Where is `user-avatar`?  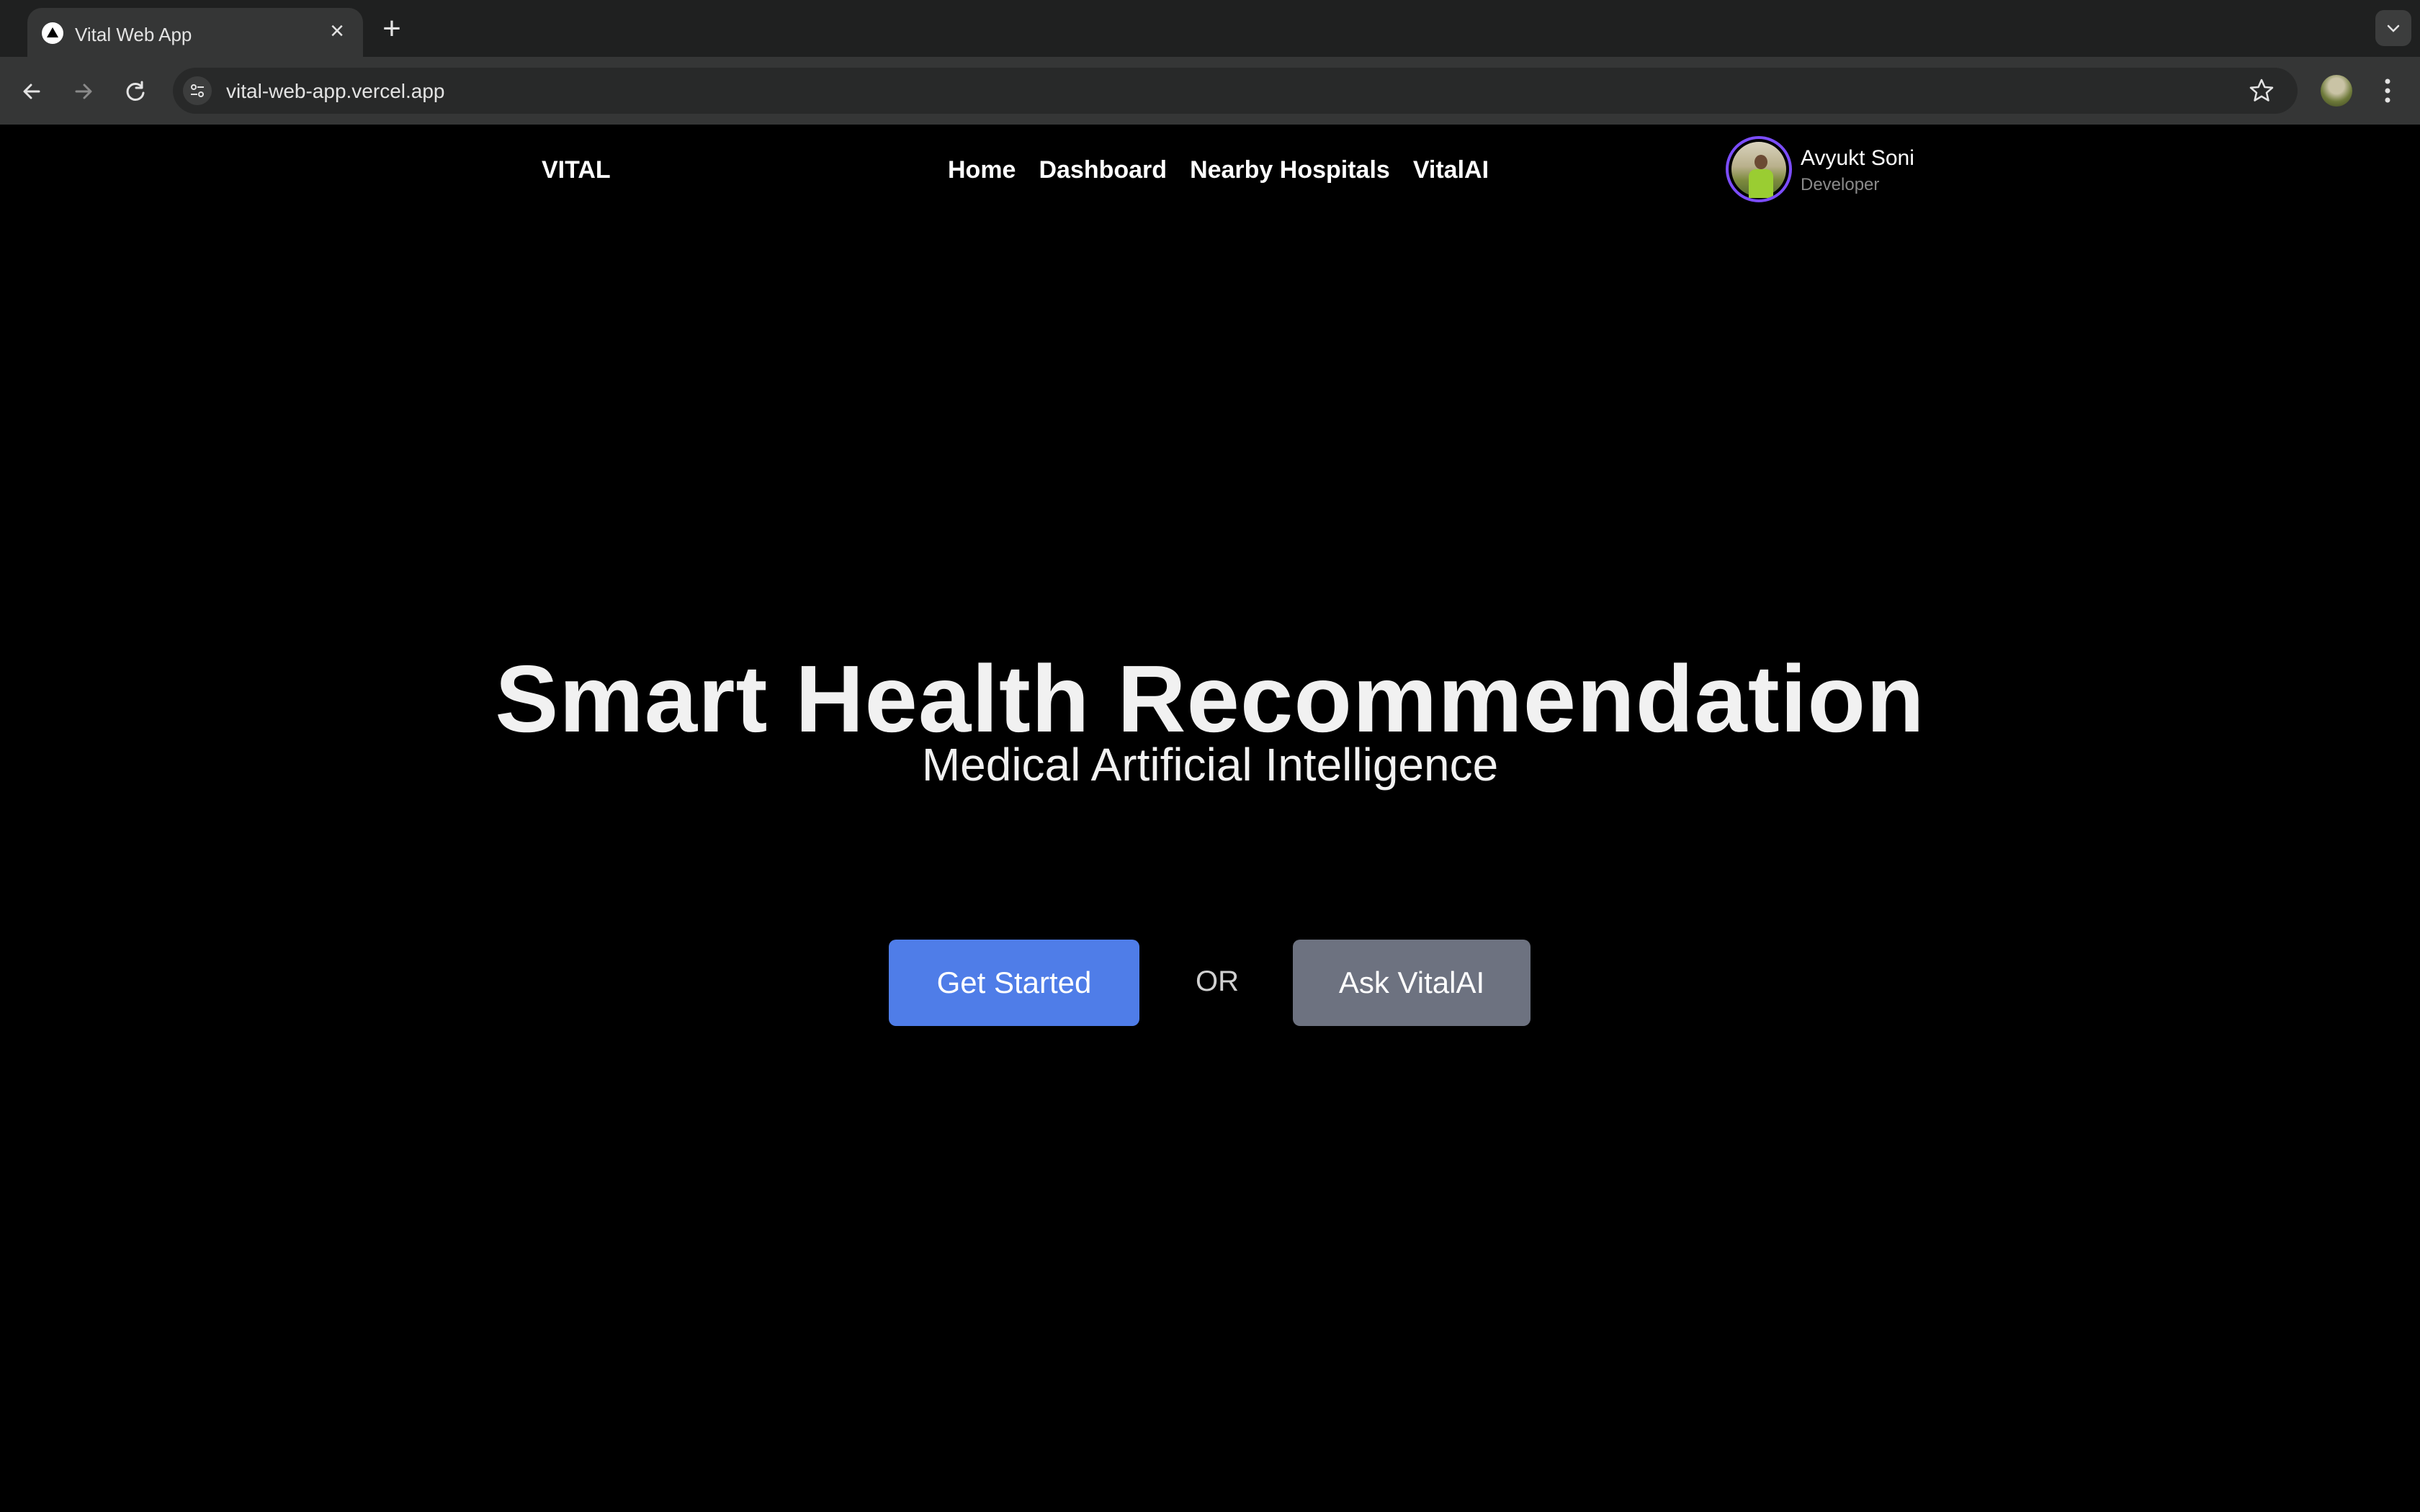 user-avatar is located at coordinates (1759, 169).